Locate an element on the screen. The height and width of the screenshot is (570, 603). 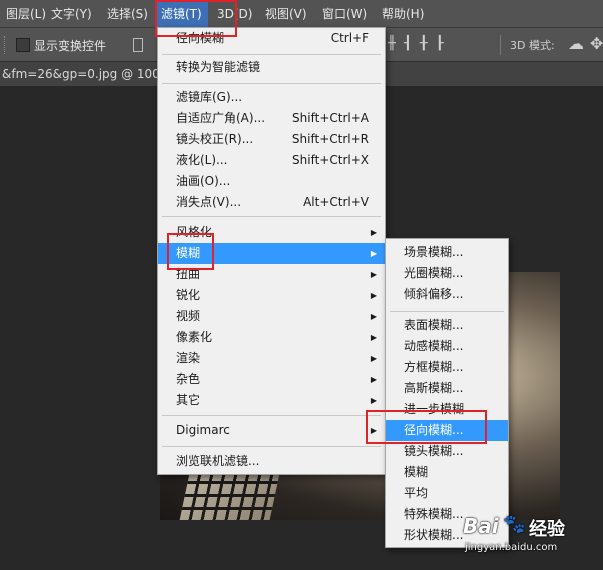
menu-item: 3D(D) is located at coordinates (234, 14).